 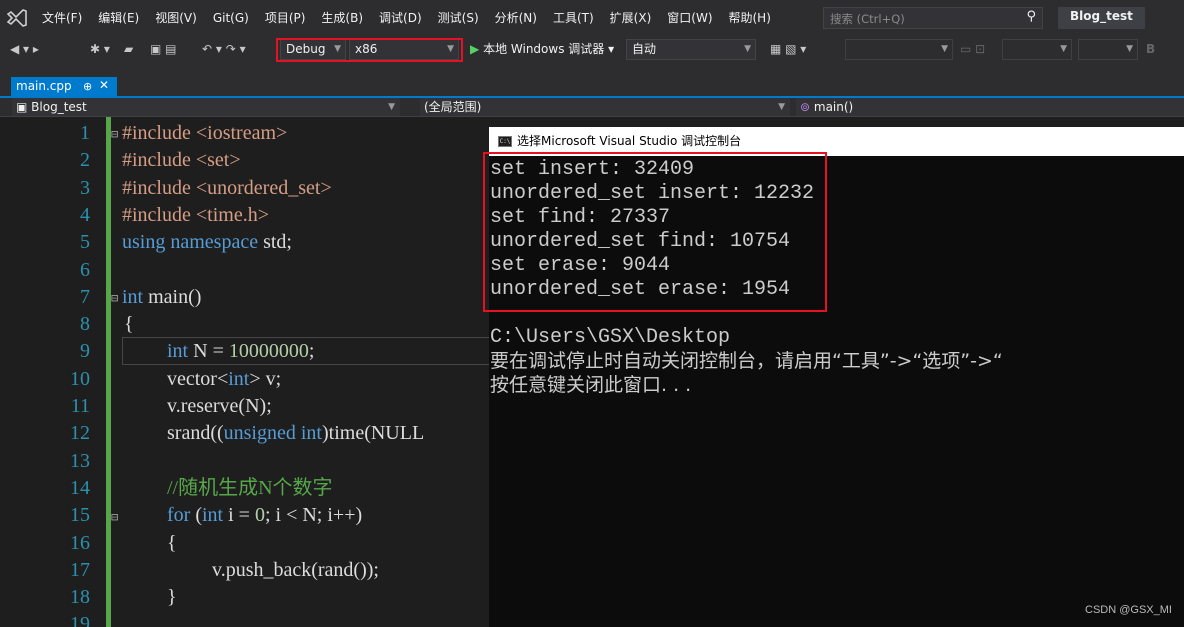 I want to click on config-highlight-box, so click(x=369, y=50).